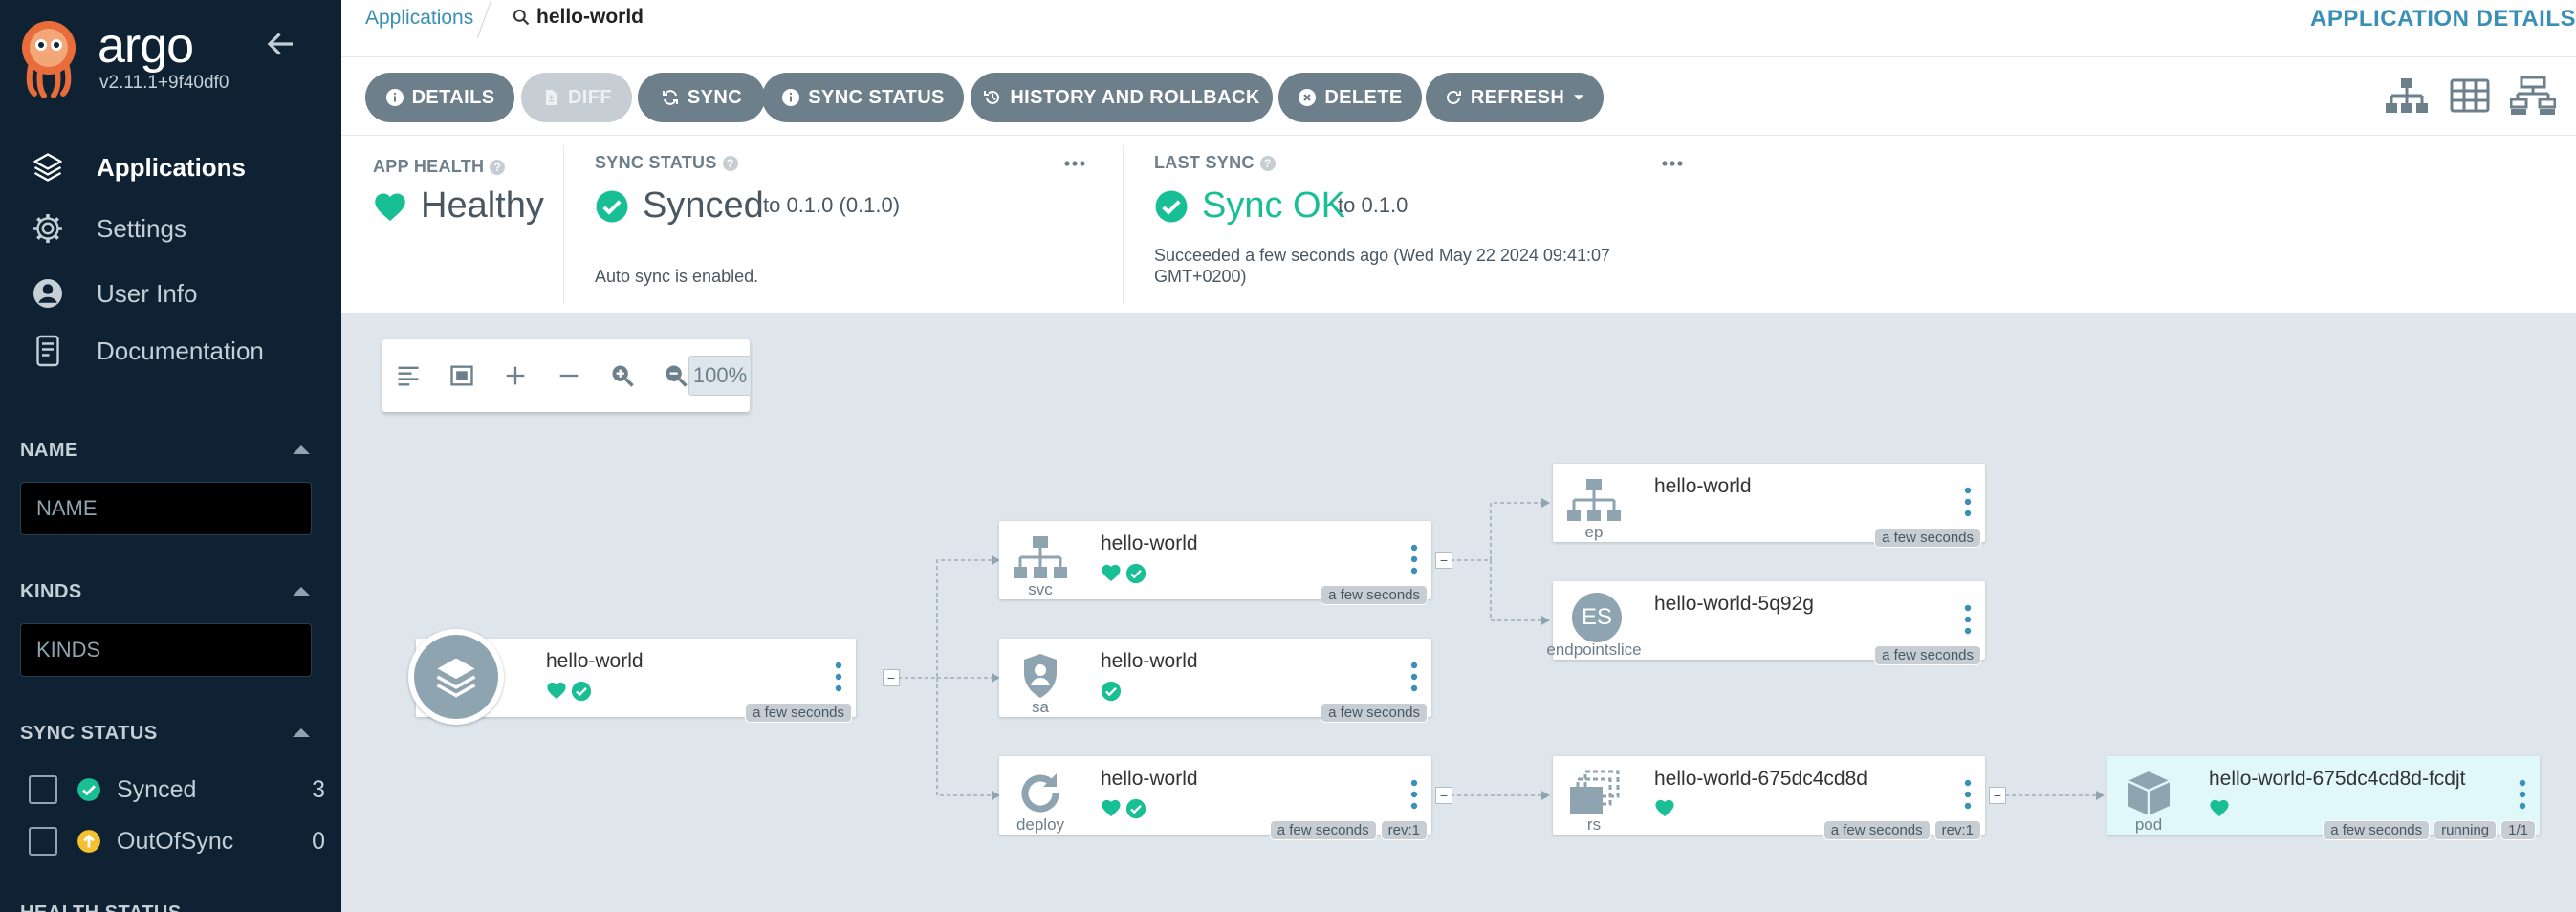  Describe the element at coordinates (1215, 563) in the screenshot. I see `service-node: svc hello-world a few seconds` at that location.